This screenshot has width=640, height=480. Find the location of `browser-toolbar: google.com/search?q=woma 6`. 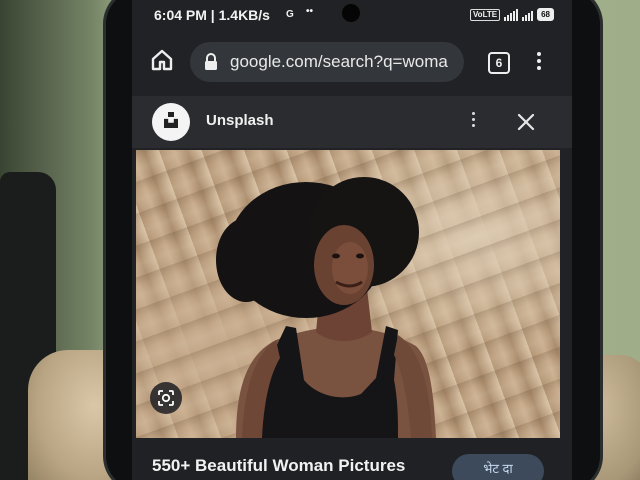

browser-toolbar: google.com/search?q=woma 6 is located at coordinates (352, 63).